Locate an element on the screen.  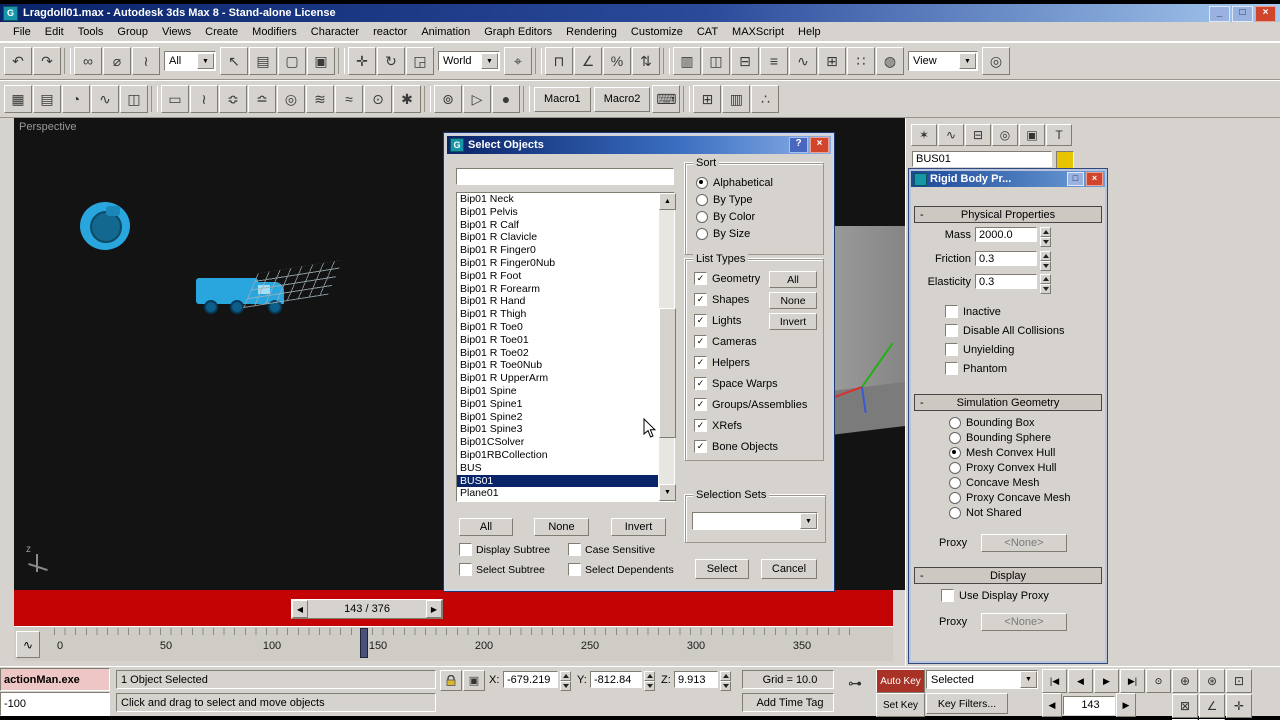
list-item: Bip01 Neck is located at coordinates (557, 199).